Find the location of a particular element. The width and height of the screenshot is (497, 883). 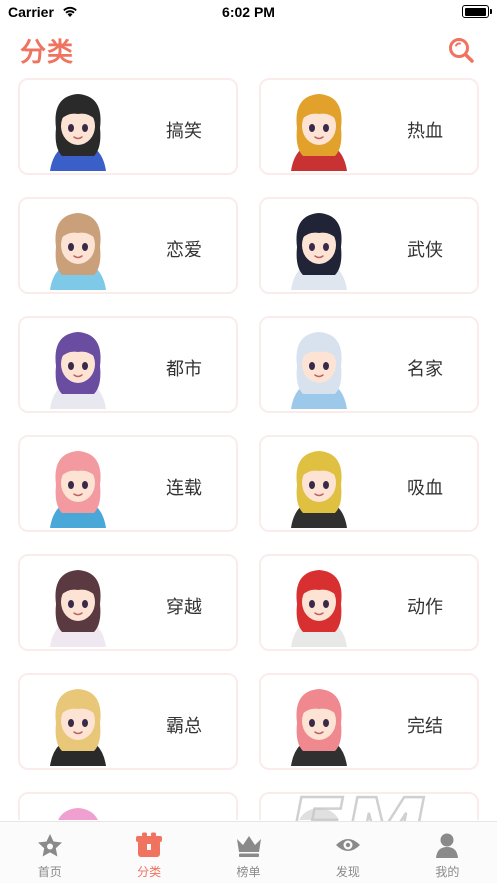

tab-home-star: 首页 is located at coordinates (49, 852).